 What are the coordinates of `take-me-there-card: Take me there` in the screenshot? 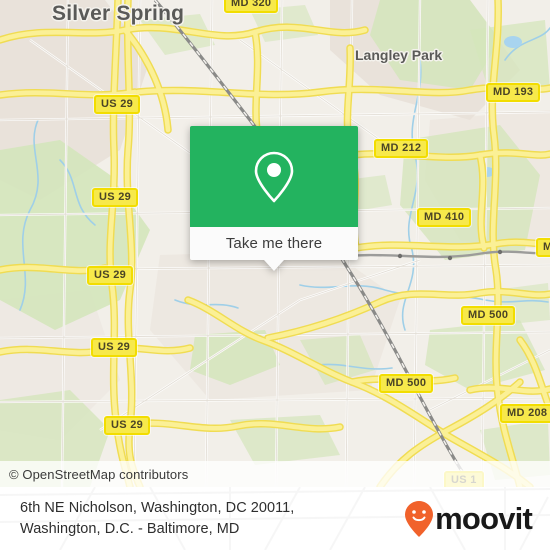 It's located at (274, 198).